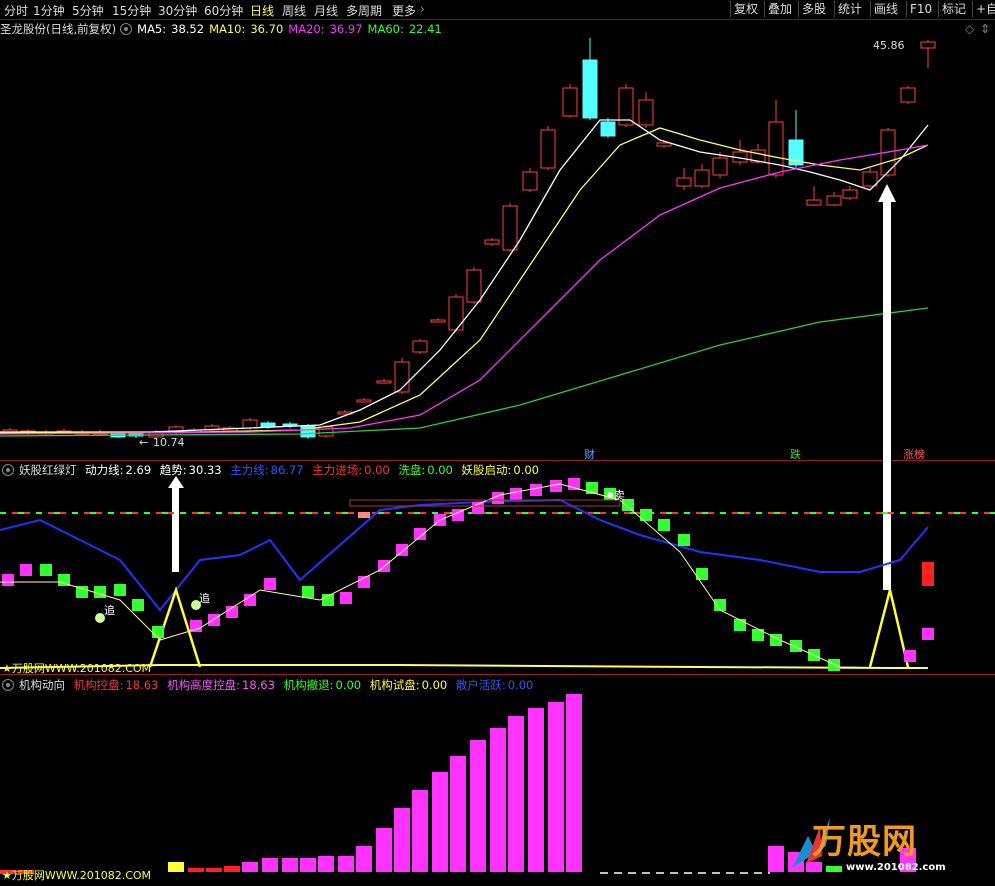 The image size is (995, 886). What do you see at coordinates (864, 842) in the screenshot?
I see `logo-text: 万股网` at bounding box center [864, 842].